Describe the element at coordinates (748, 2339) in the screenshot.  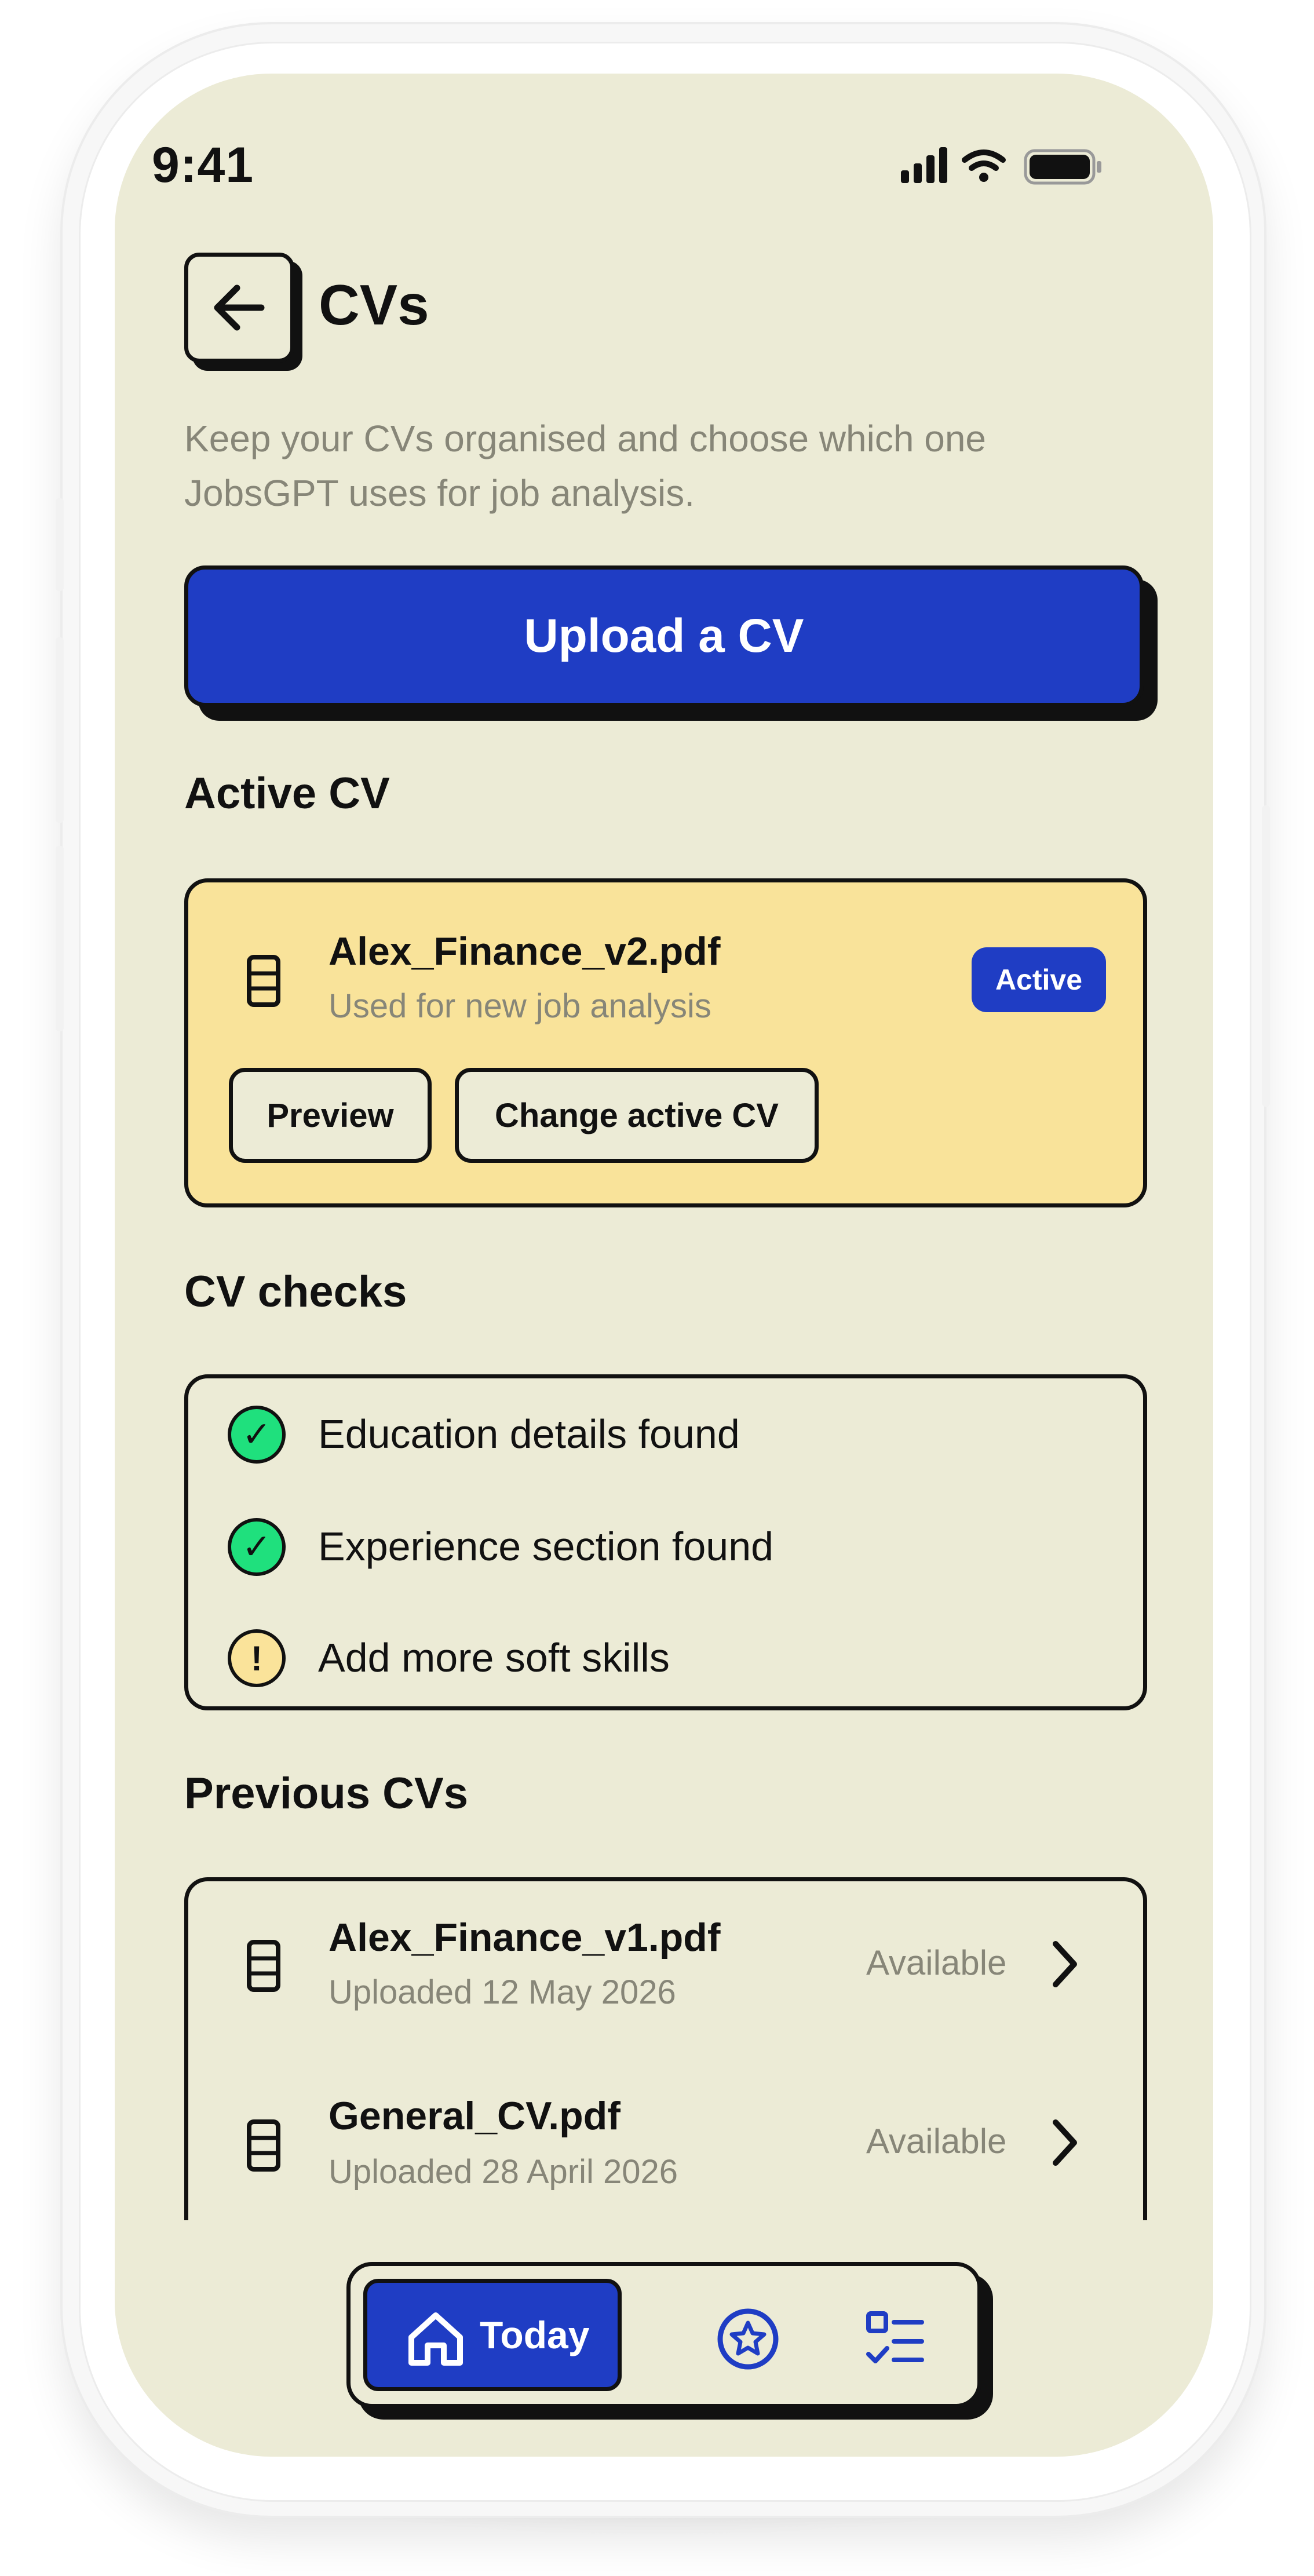
I see `star-badge-icon` at that location.